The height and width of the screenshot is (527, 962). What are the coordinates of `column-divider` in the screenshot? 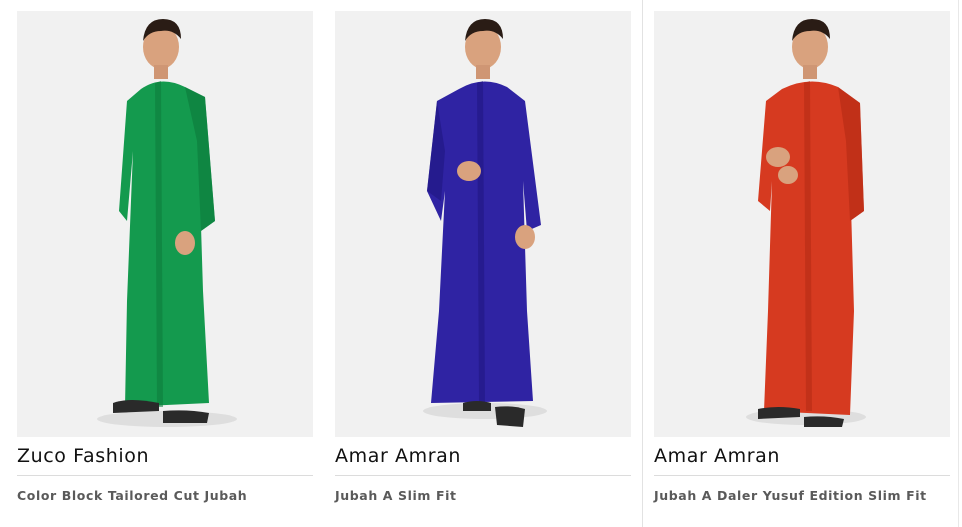 It's located at (642, 263).